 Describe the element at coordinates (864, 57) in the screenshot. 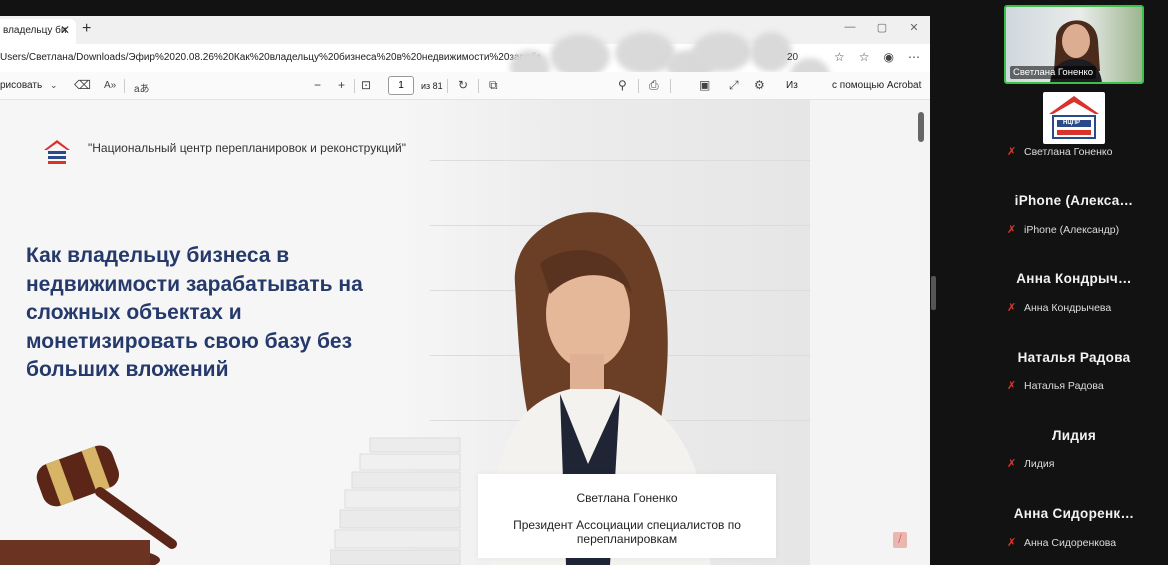

I see `collections-icon: ☆` at that location.